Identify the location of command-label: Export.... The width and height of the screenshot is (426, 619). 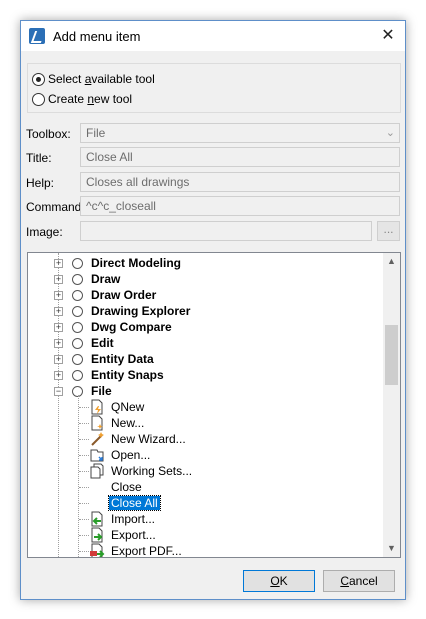
(133, 535).